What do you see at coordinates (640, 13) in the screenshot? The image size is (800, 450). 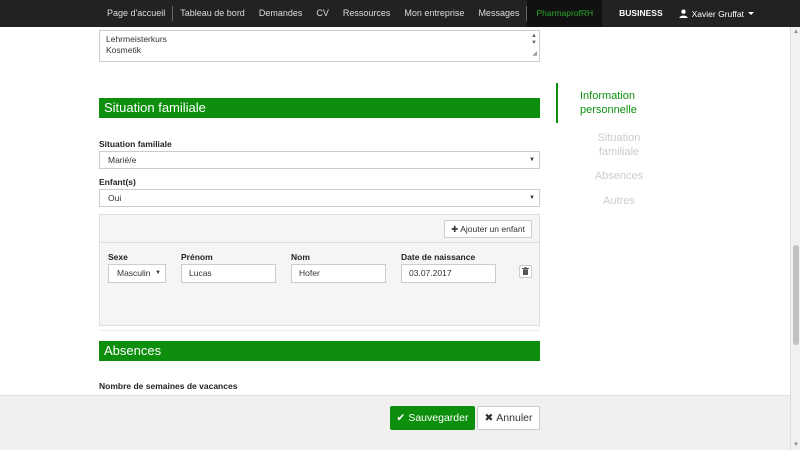 I see `nav-business: BUSINESS` at bounding box center [640, 13].